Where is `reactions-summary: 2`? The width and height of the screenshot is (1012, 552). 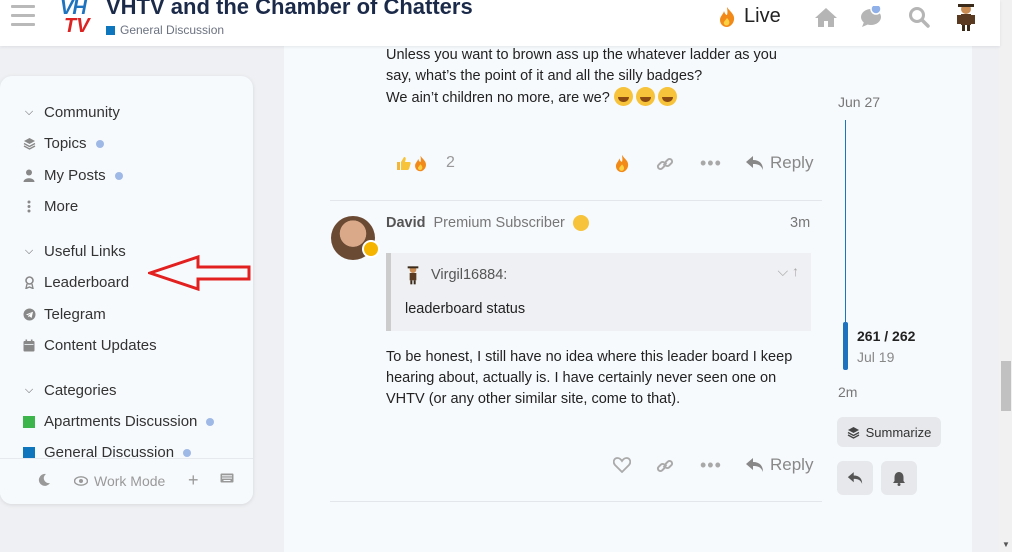
reactions-summary: 2 is located at coordinates (425, 163).